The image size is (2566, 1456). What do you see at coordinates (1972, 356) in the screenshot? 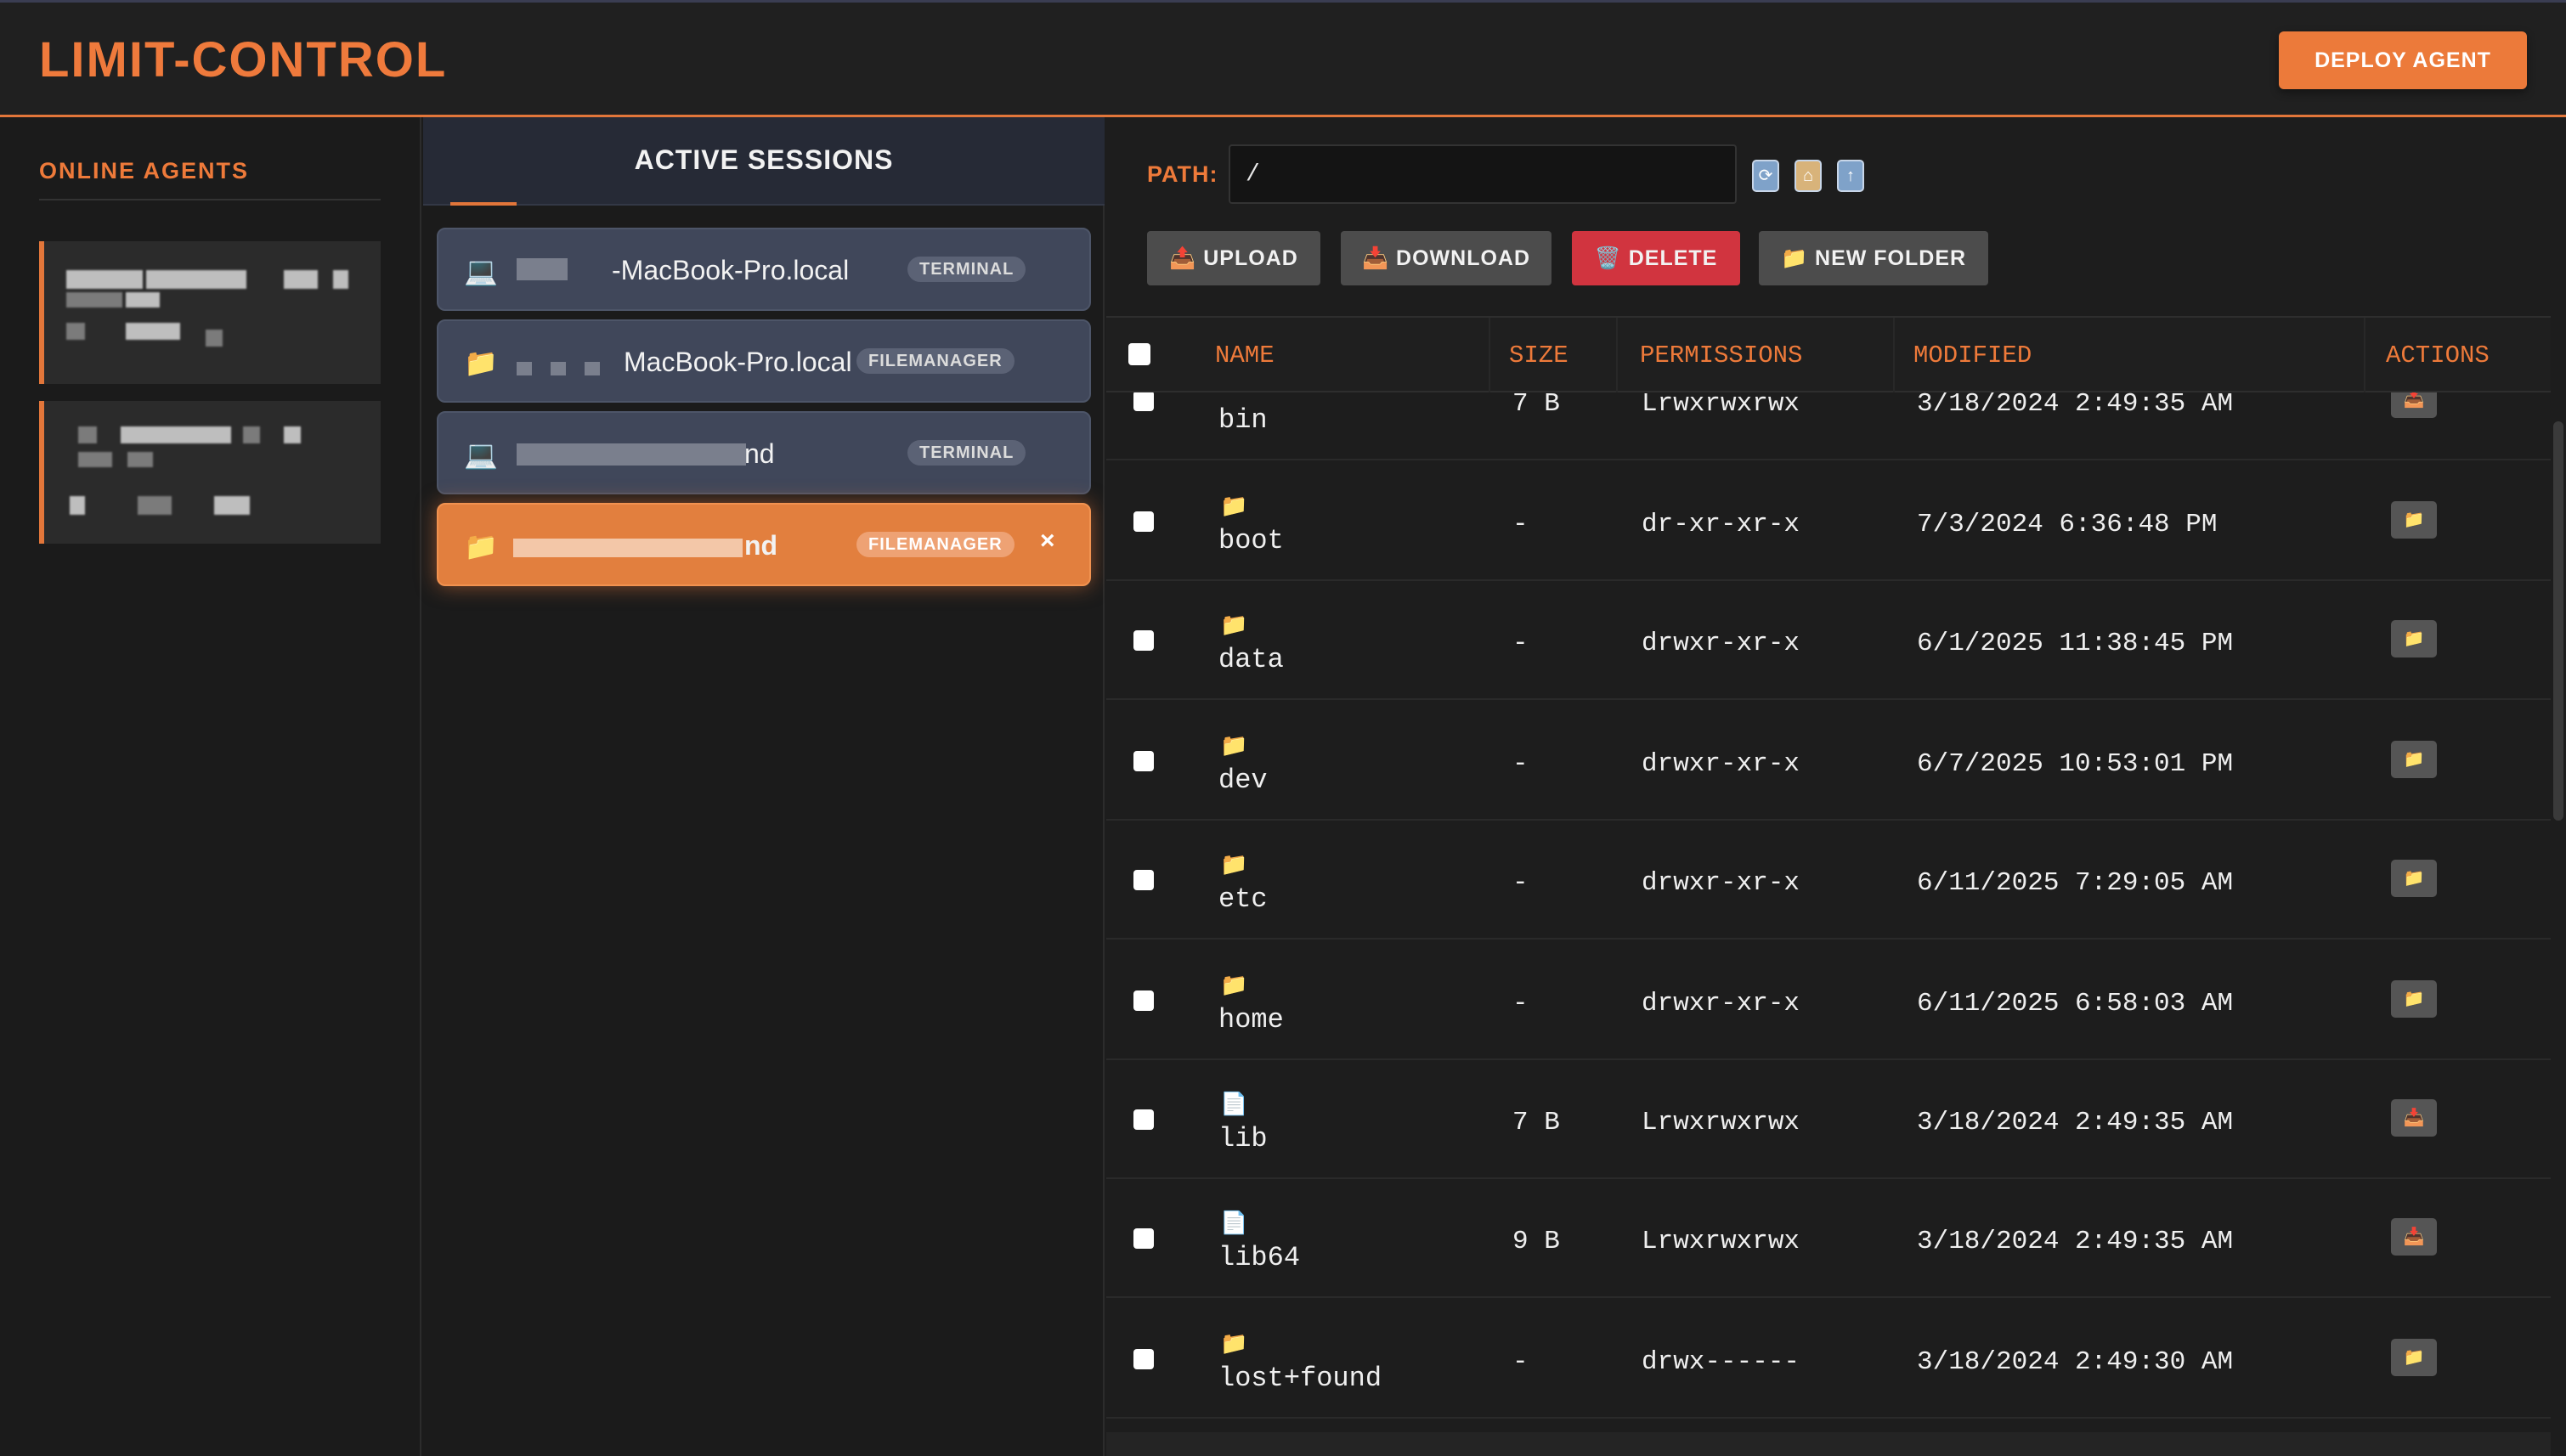
I see `column-modified: MODIFIED` at bounding box center [1972, 356].